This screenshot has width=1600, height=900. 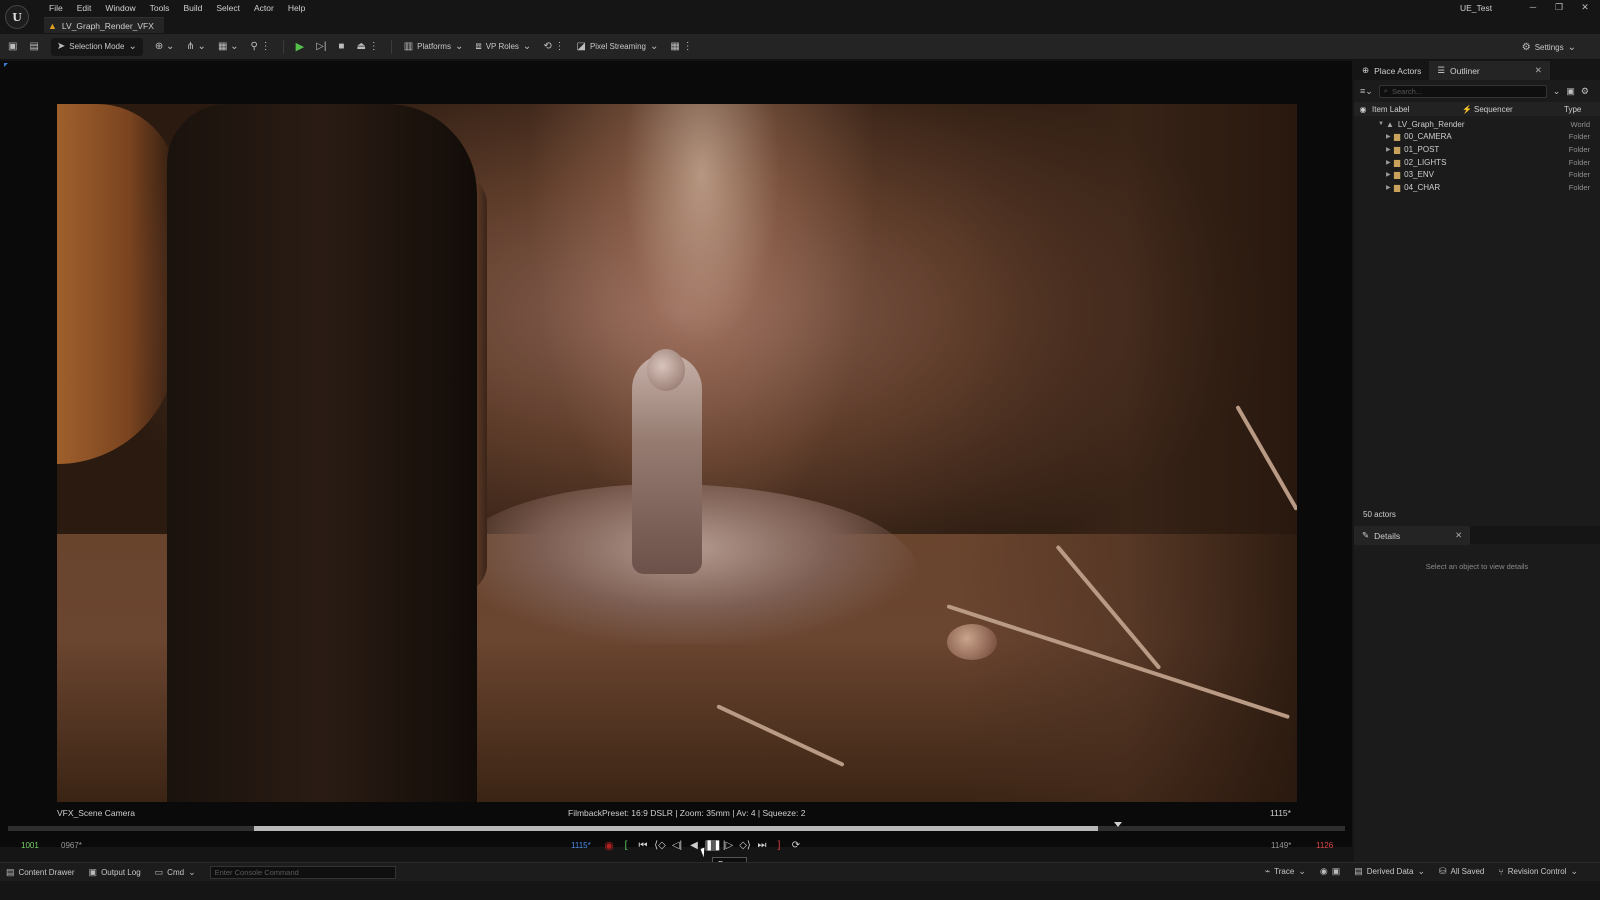 What do you see at coordinates (1477, 149) in the screenshot?
I see `tree-row: ▶ ▆ 01_POST Folder` at bounding box center [1477, 149].